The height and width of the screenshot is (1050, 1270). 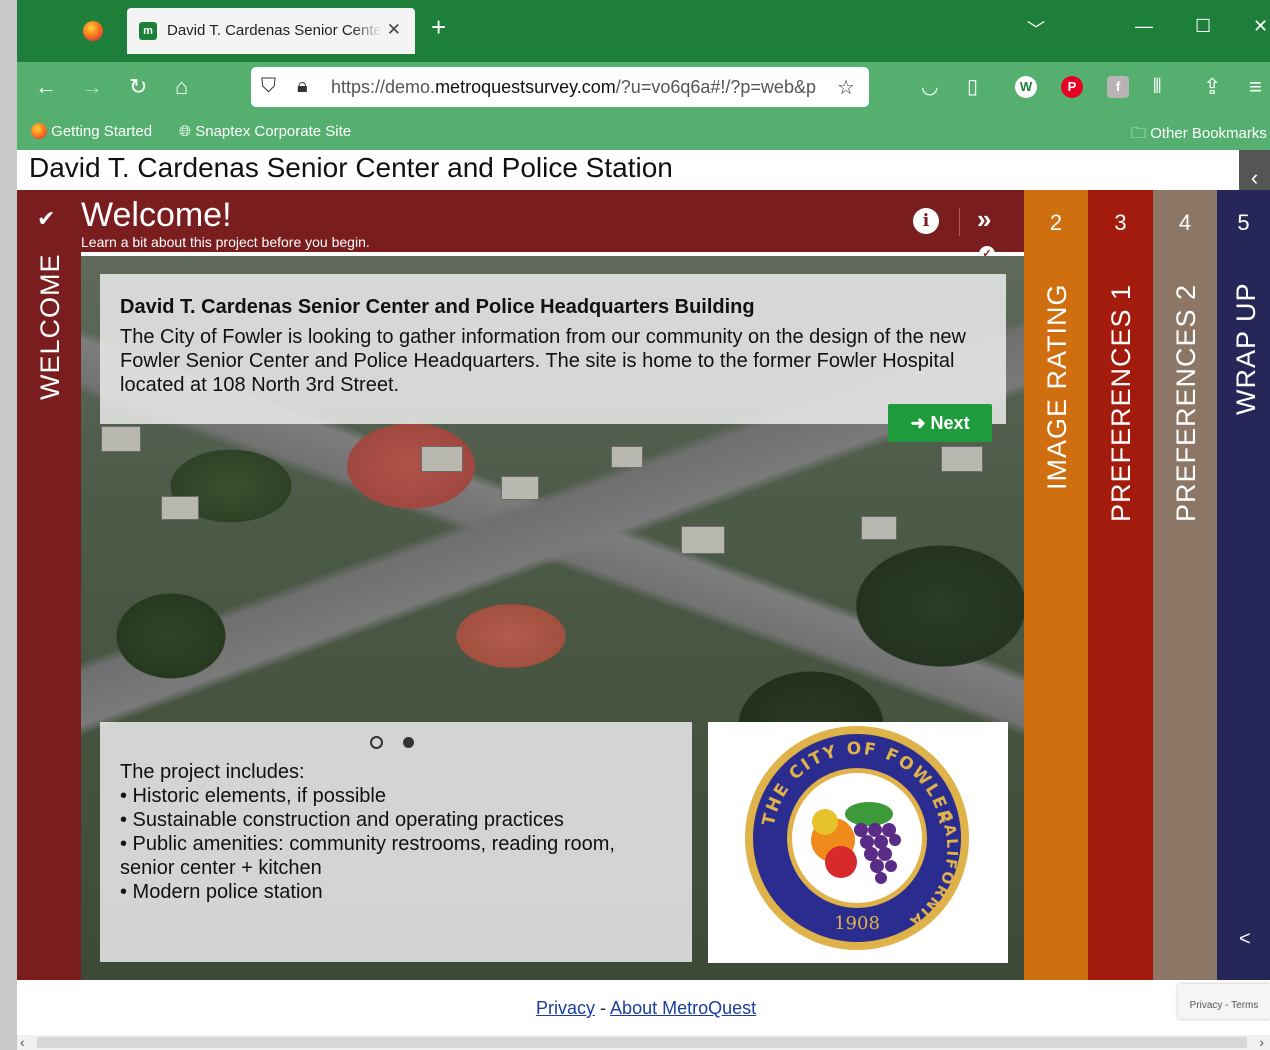 I want to click on city-seal: THE CITY OF FOWLER CALIFORNIA 1908, so click(x=857, y=838).